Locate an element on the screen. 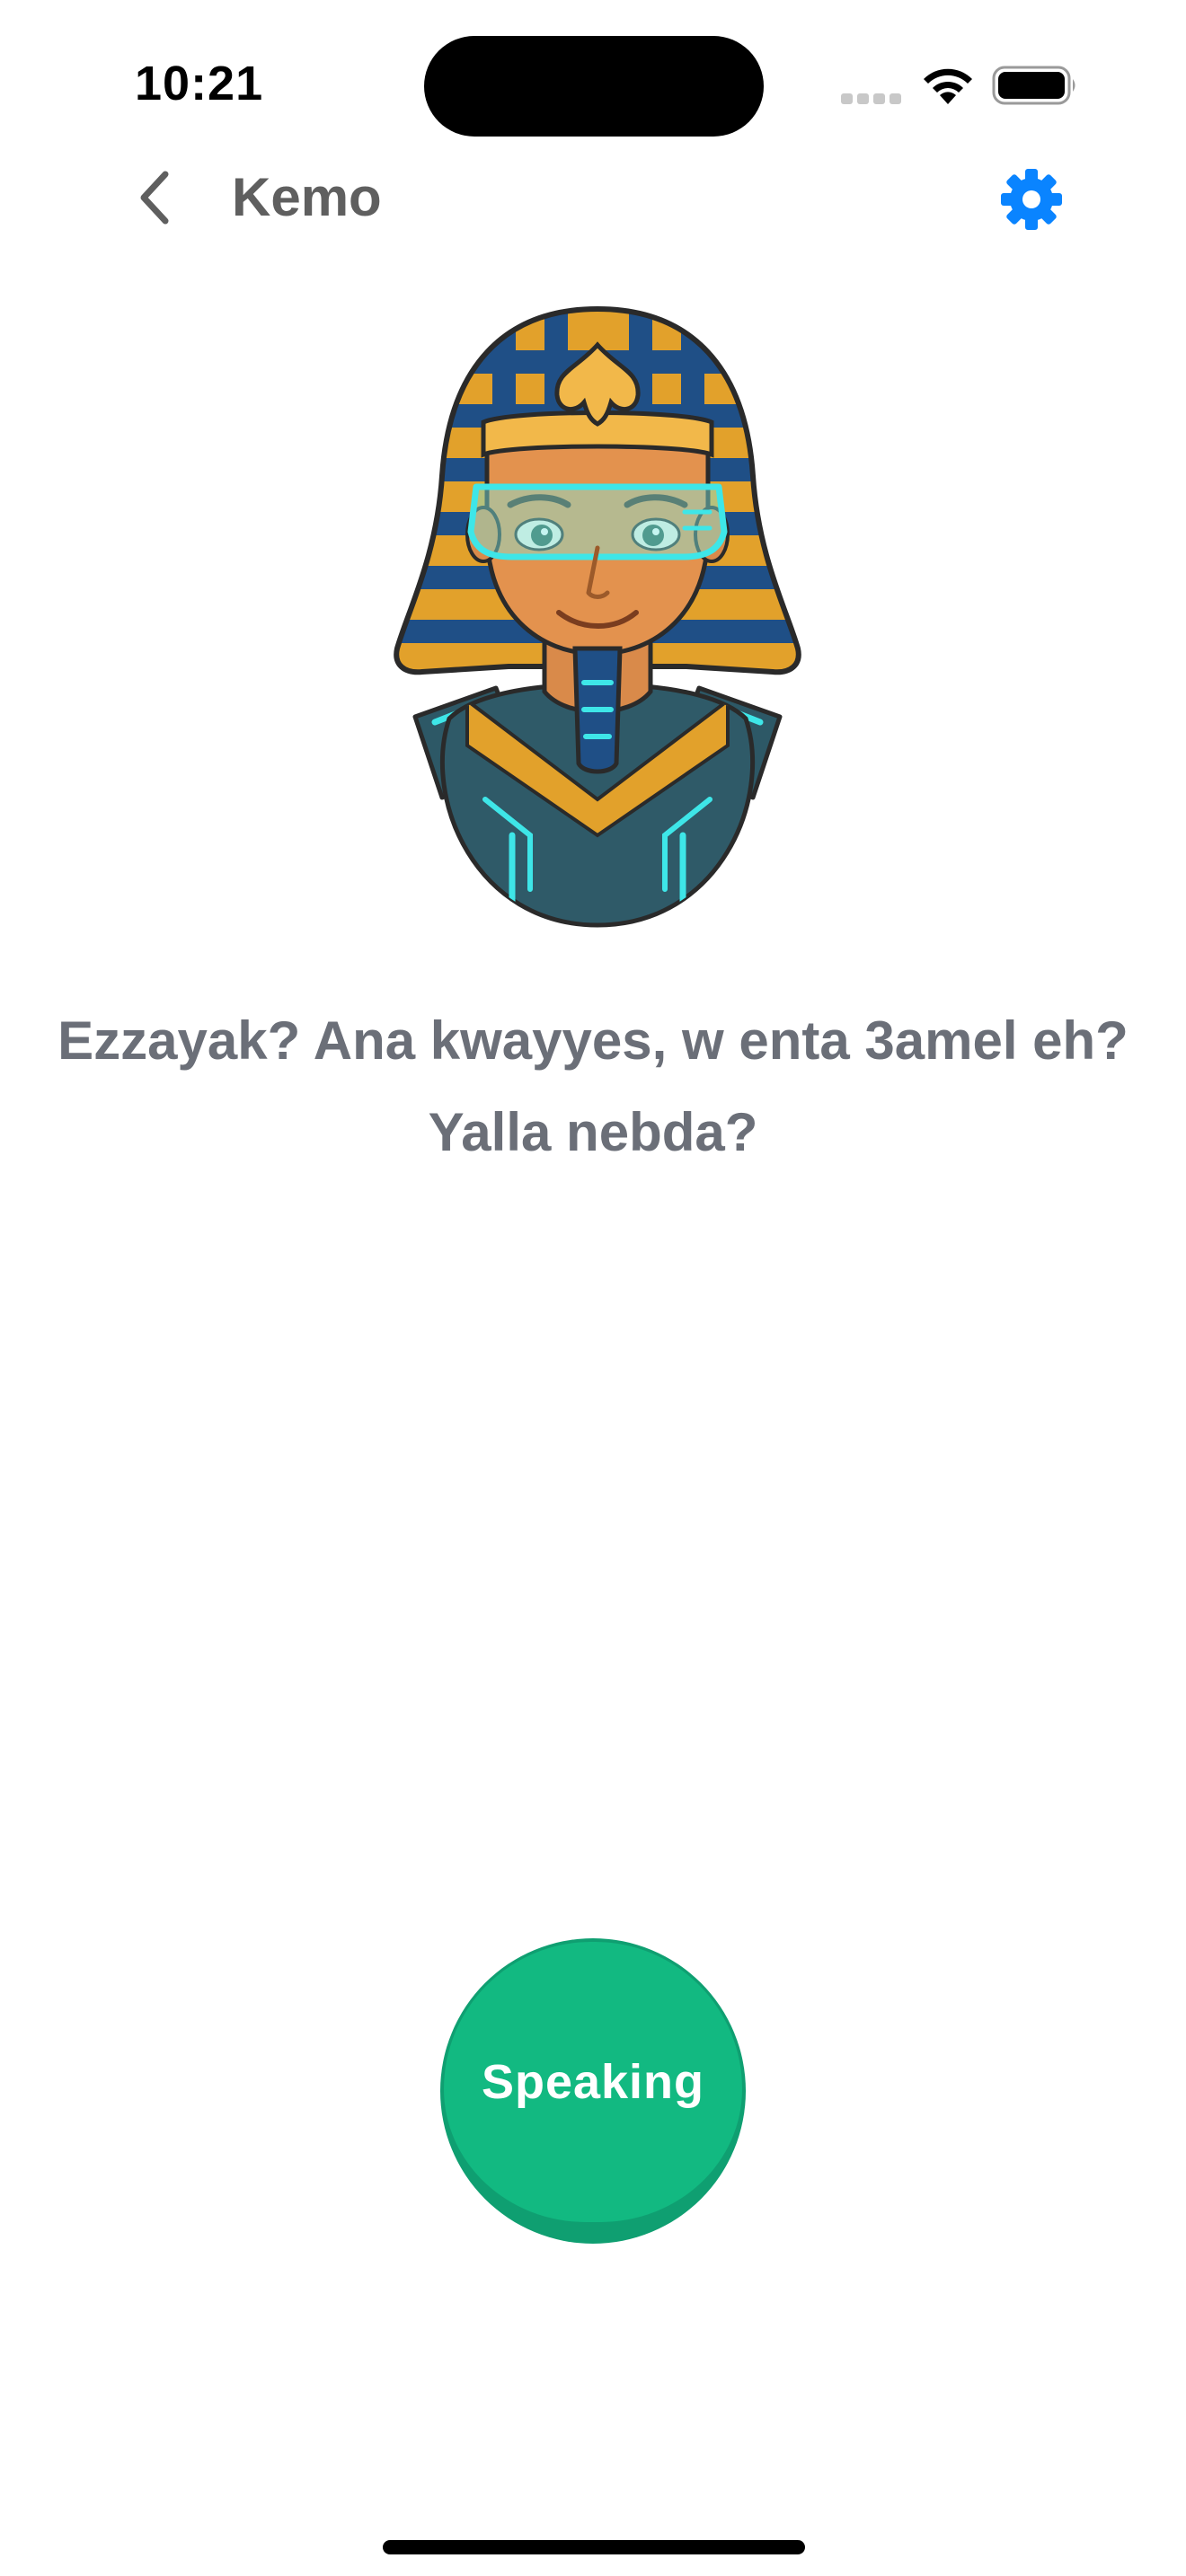 The width and height of the screenshot is (1186, 2576). status-bar: 10:21 is located at coordinates (593, 85).